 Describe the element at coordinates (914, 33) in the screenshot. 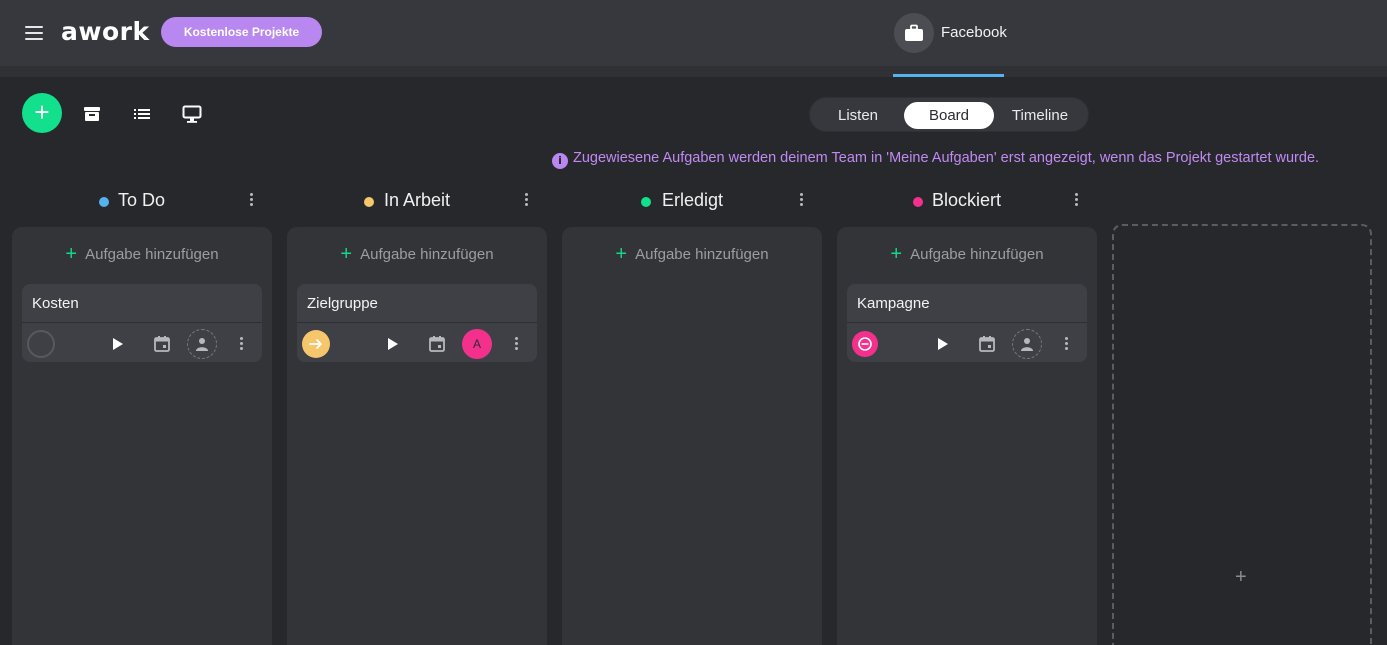

I see `project-briefcase-icon` at that location.